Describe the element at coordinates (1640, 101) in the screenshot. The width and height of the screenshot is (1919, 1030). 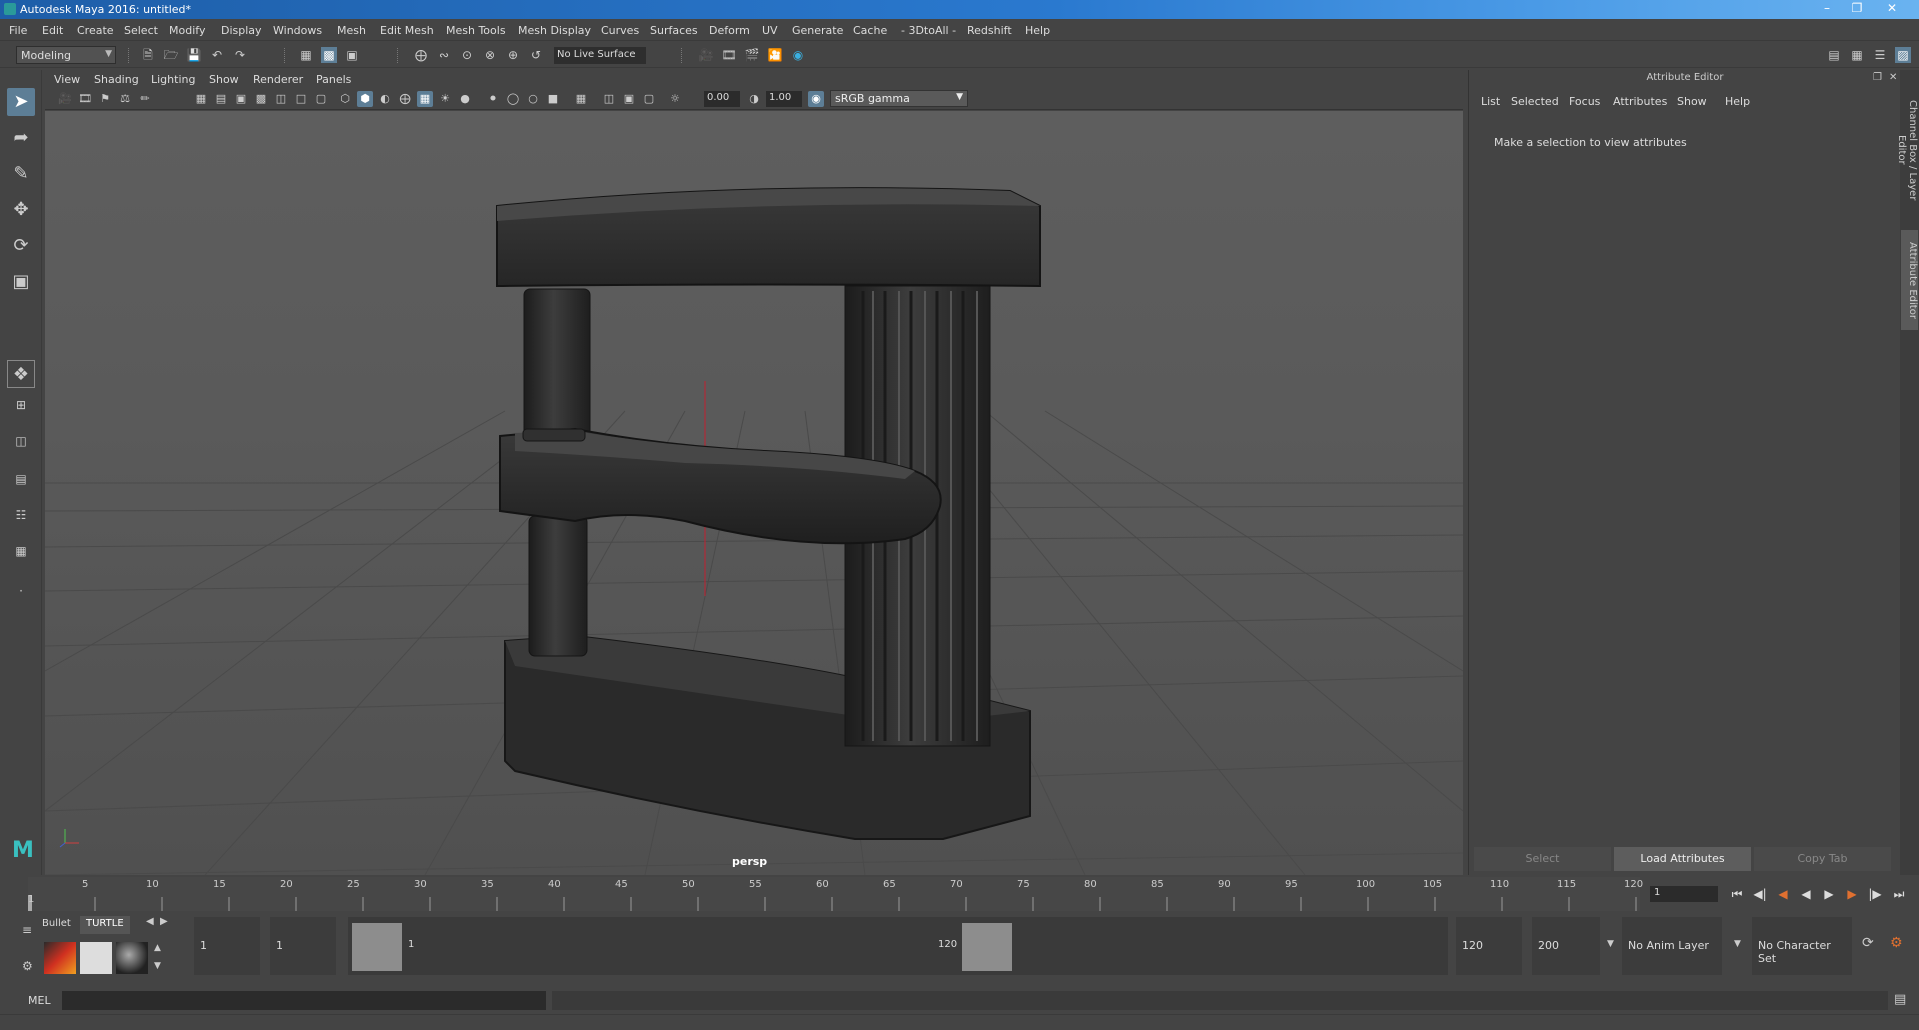
I see `attr-menu-attributes: Attributes` at that location.